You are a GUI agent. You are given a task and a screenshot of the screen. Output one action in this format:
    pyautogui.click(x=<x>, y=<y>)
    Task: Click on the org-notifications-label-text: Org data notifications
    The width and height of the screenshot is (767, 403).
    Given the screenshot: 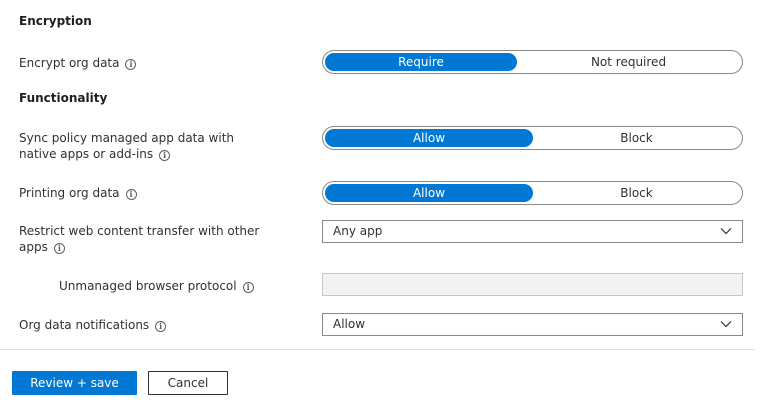 What is the action you would take?
    pyautogui.click(x=84, y=325)
    